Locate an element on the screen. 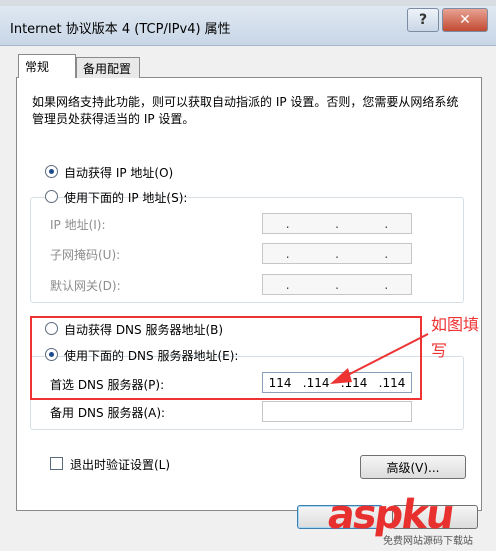 This screenshot has width=496, height=551. watermark-subtitle: 免费网站源码下载站 is located at coordinates (428, 541).